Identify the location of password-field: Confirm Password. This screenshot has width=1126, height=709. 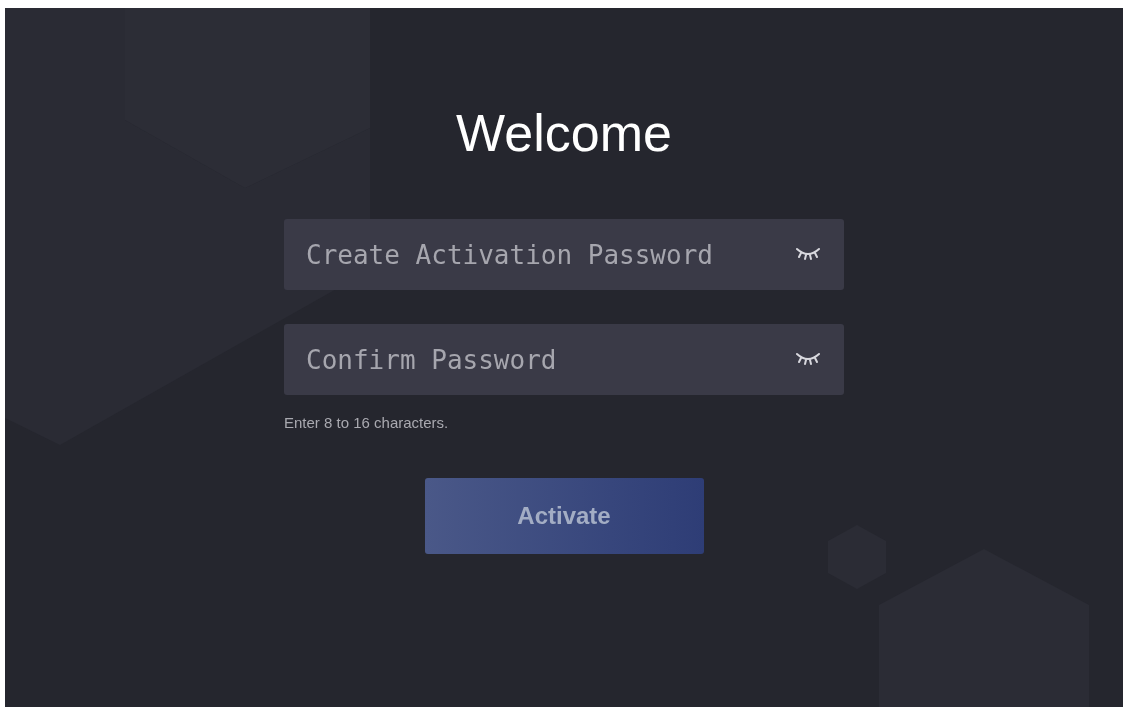
(564, 359).